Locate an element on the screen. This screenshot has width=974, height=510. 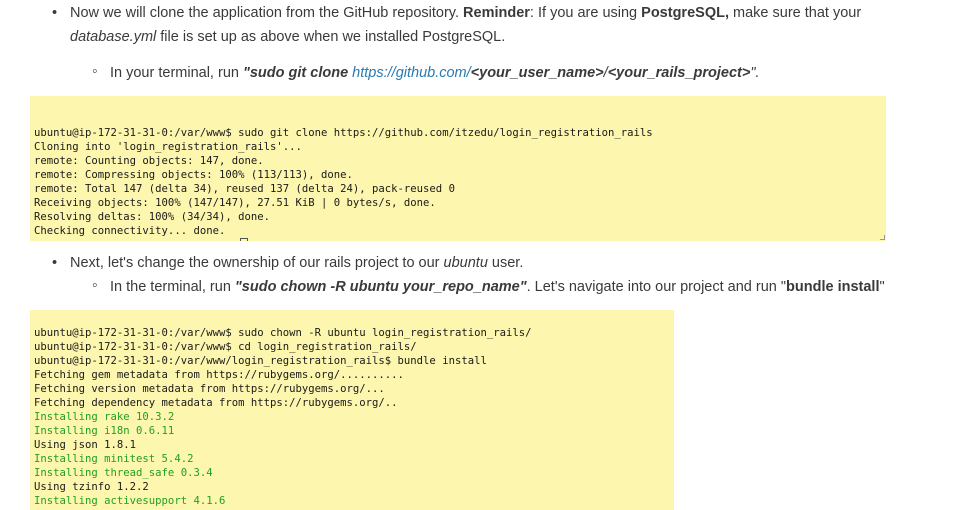
github-link: https://github.com/ is located at coordinates (411, 73).